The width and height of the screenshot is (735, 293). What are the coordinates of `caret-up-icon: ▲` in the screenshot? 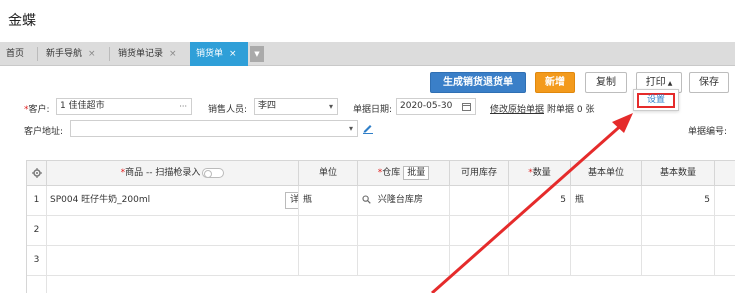 It's located at (670, 83).